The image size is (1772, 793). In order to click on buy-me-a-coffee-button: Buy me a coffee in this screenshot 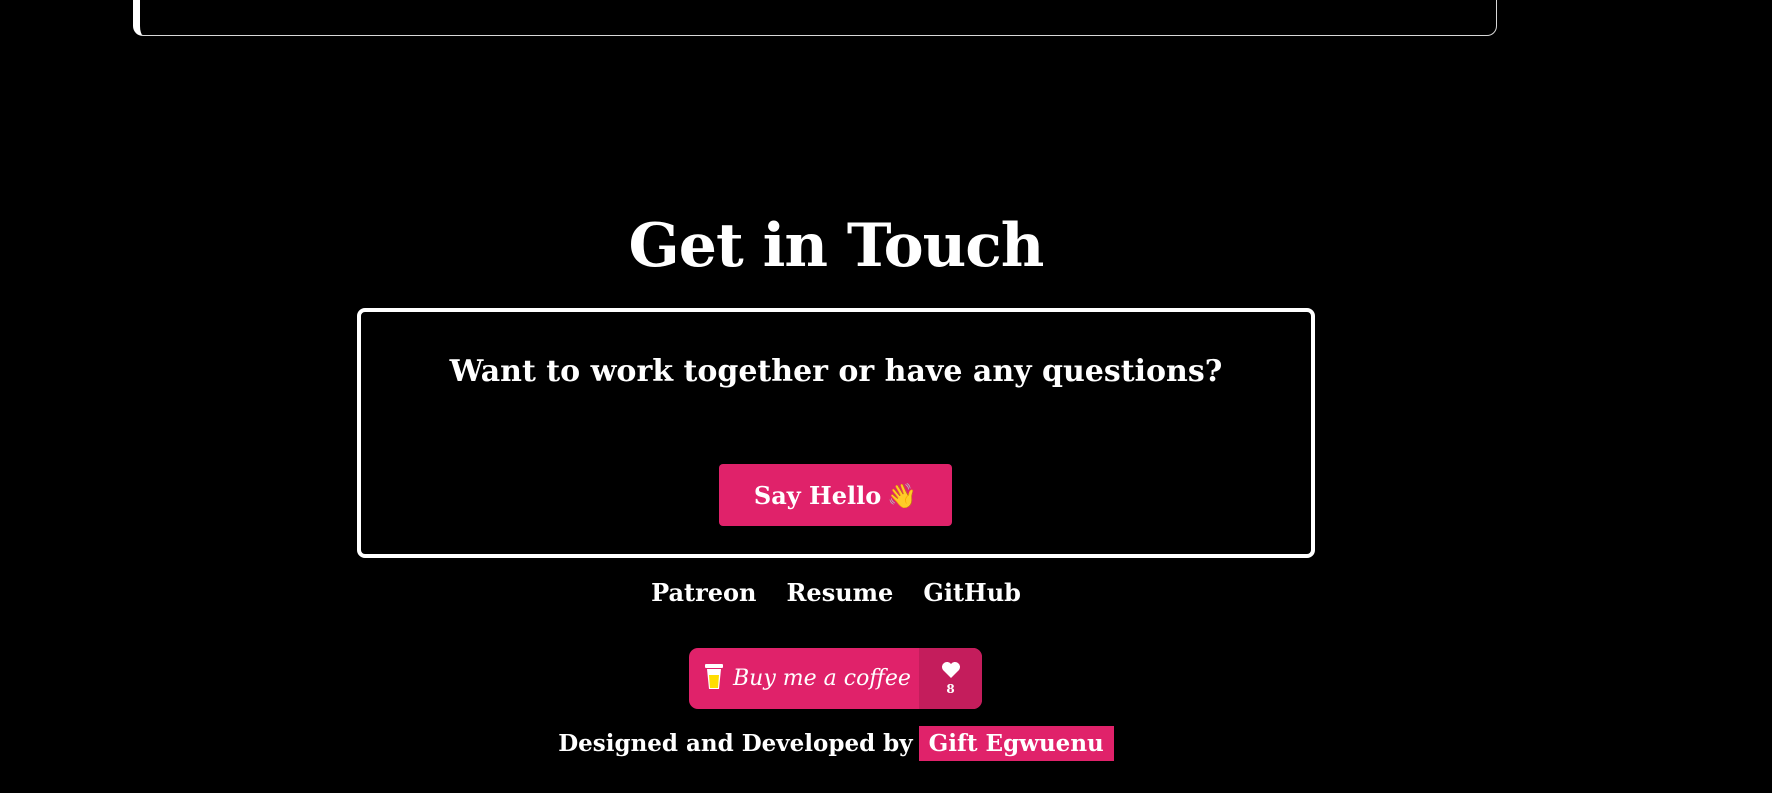, I will do `click(804, 678)`.